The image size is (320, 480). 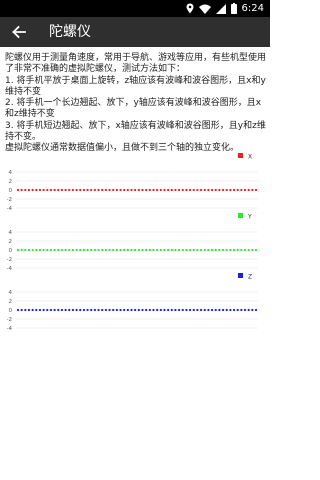 I want to click on status-time: 6:24, so click(x=252, y=8).